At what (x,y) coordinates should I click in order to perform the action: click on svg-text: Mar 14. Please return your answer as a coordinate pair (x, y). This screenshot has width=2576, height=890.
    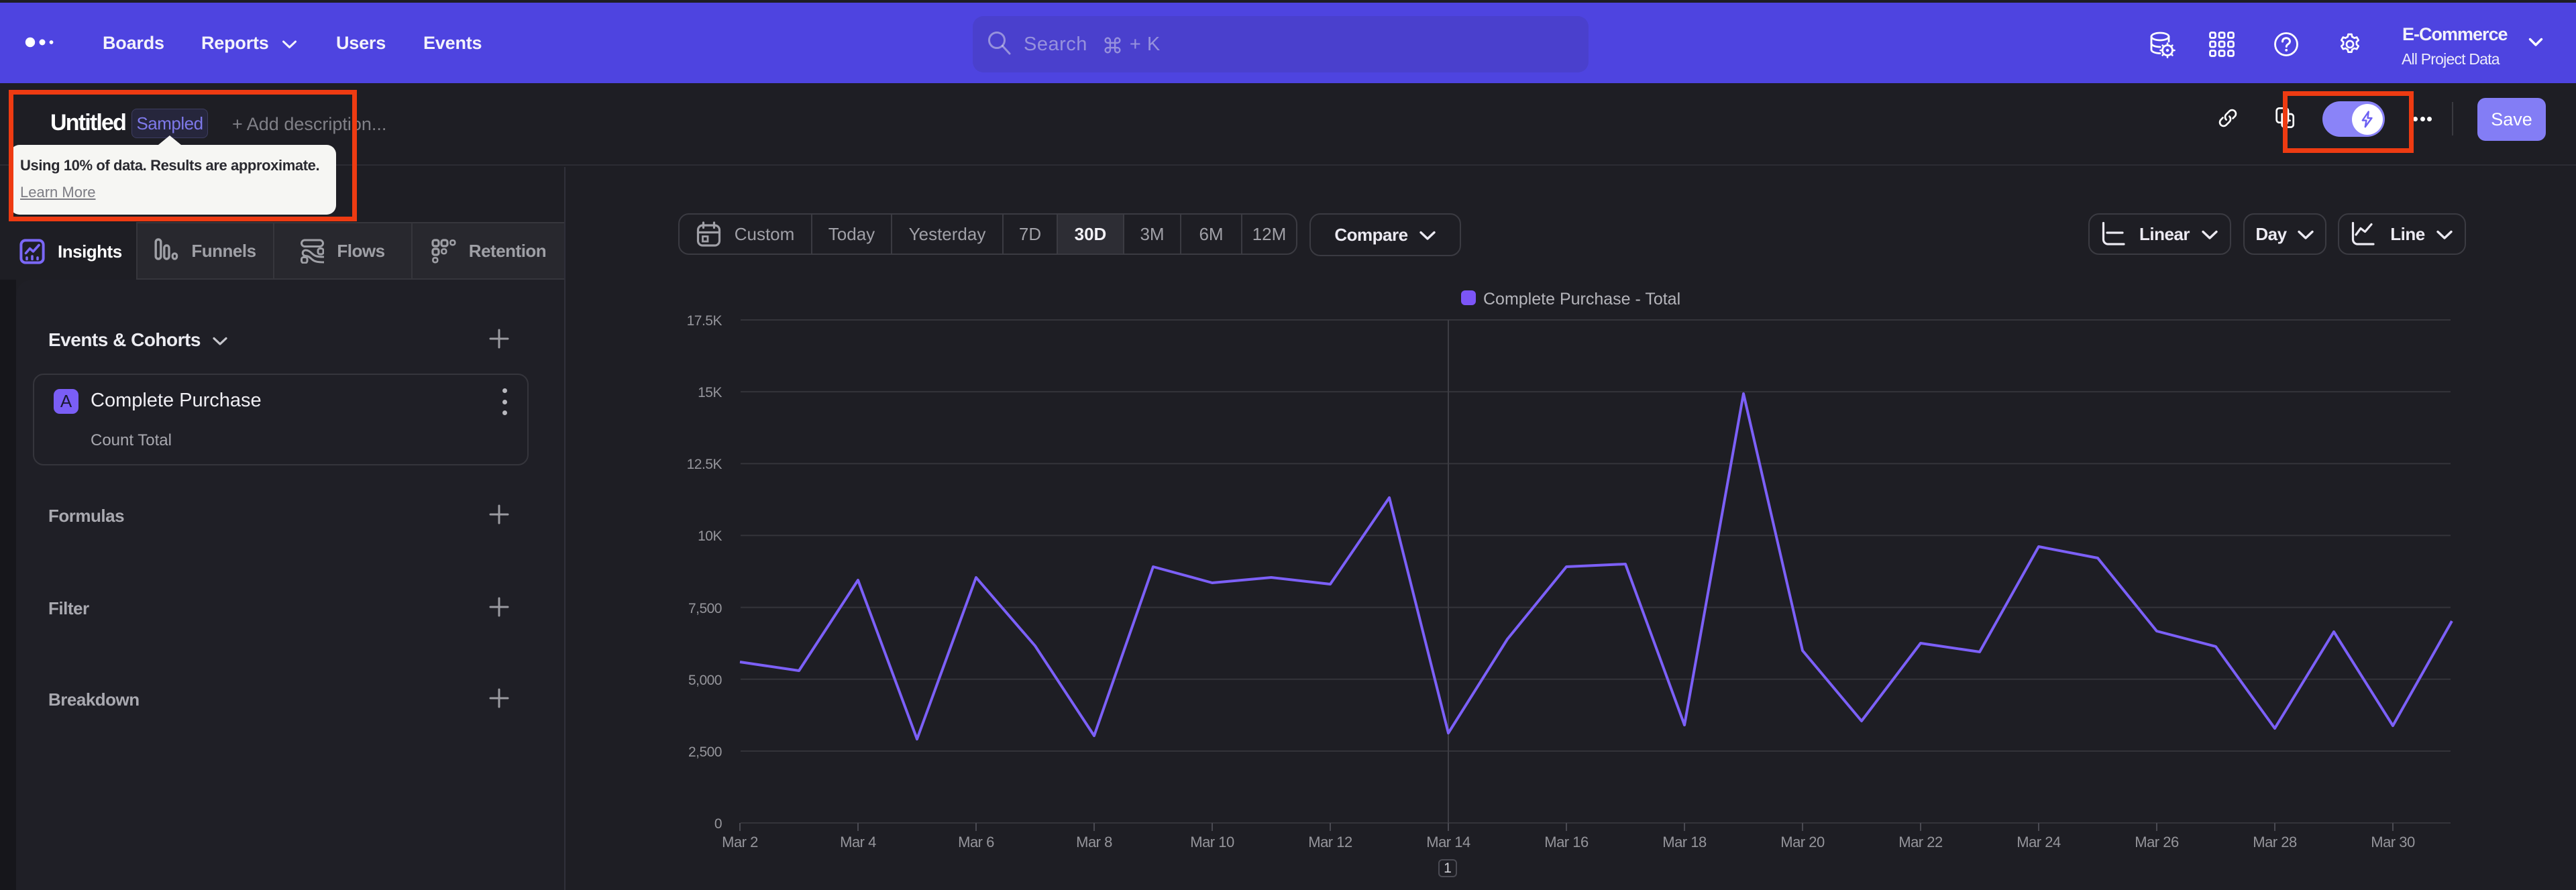
    Looking at the image, I should click on (1448, 842).